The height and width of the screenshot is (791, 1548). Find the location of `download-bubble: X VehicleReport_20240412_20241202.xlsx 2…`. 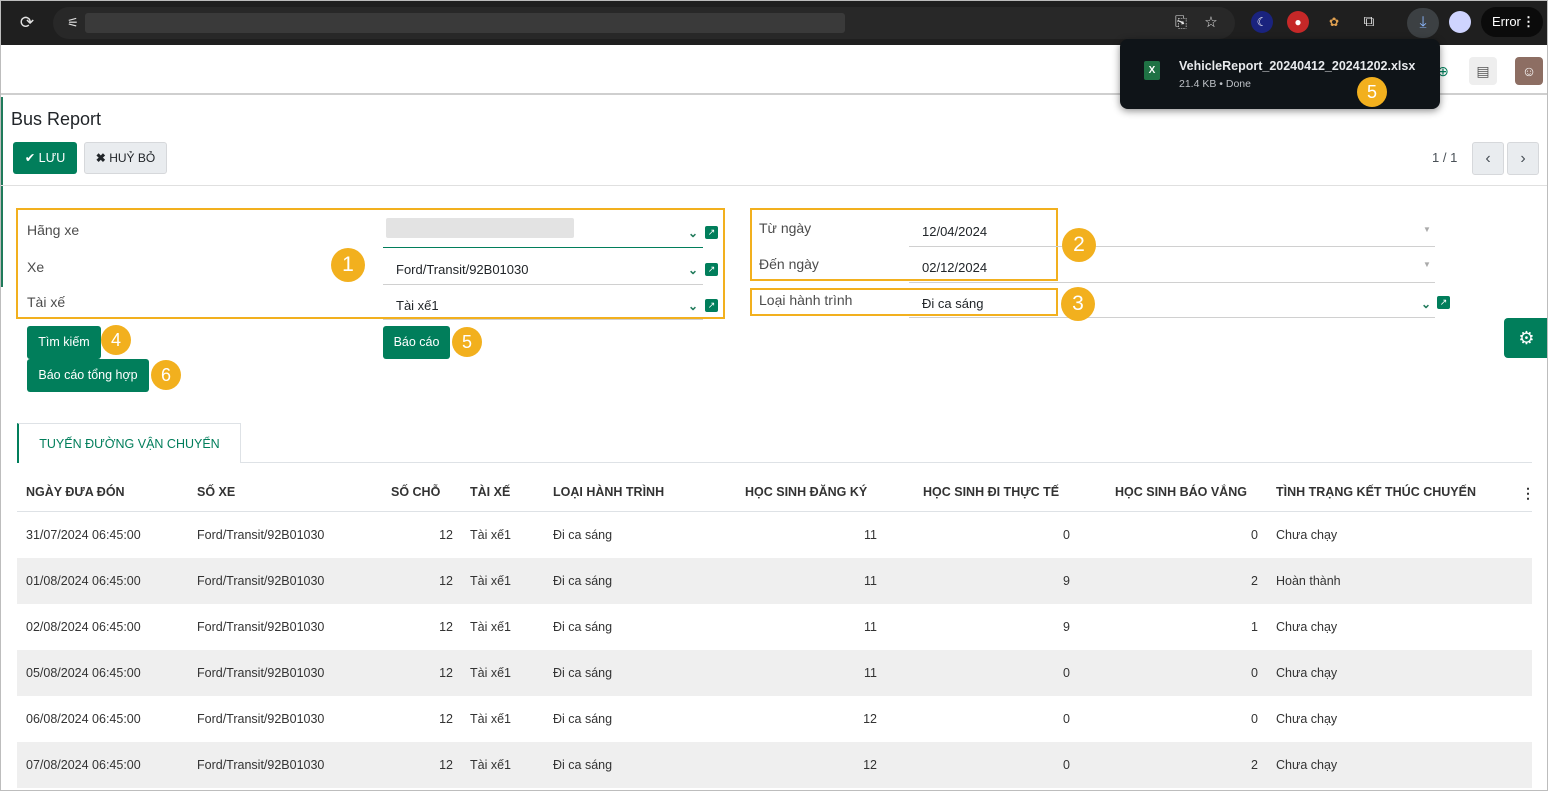

download-bubble: X VehicleReport_20240412_20241202.xlsx 2… is located at coordinates (1280, 74).